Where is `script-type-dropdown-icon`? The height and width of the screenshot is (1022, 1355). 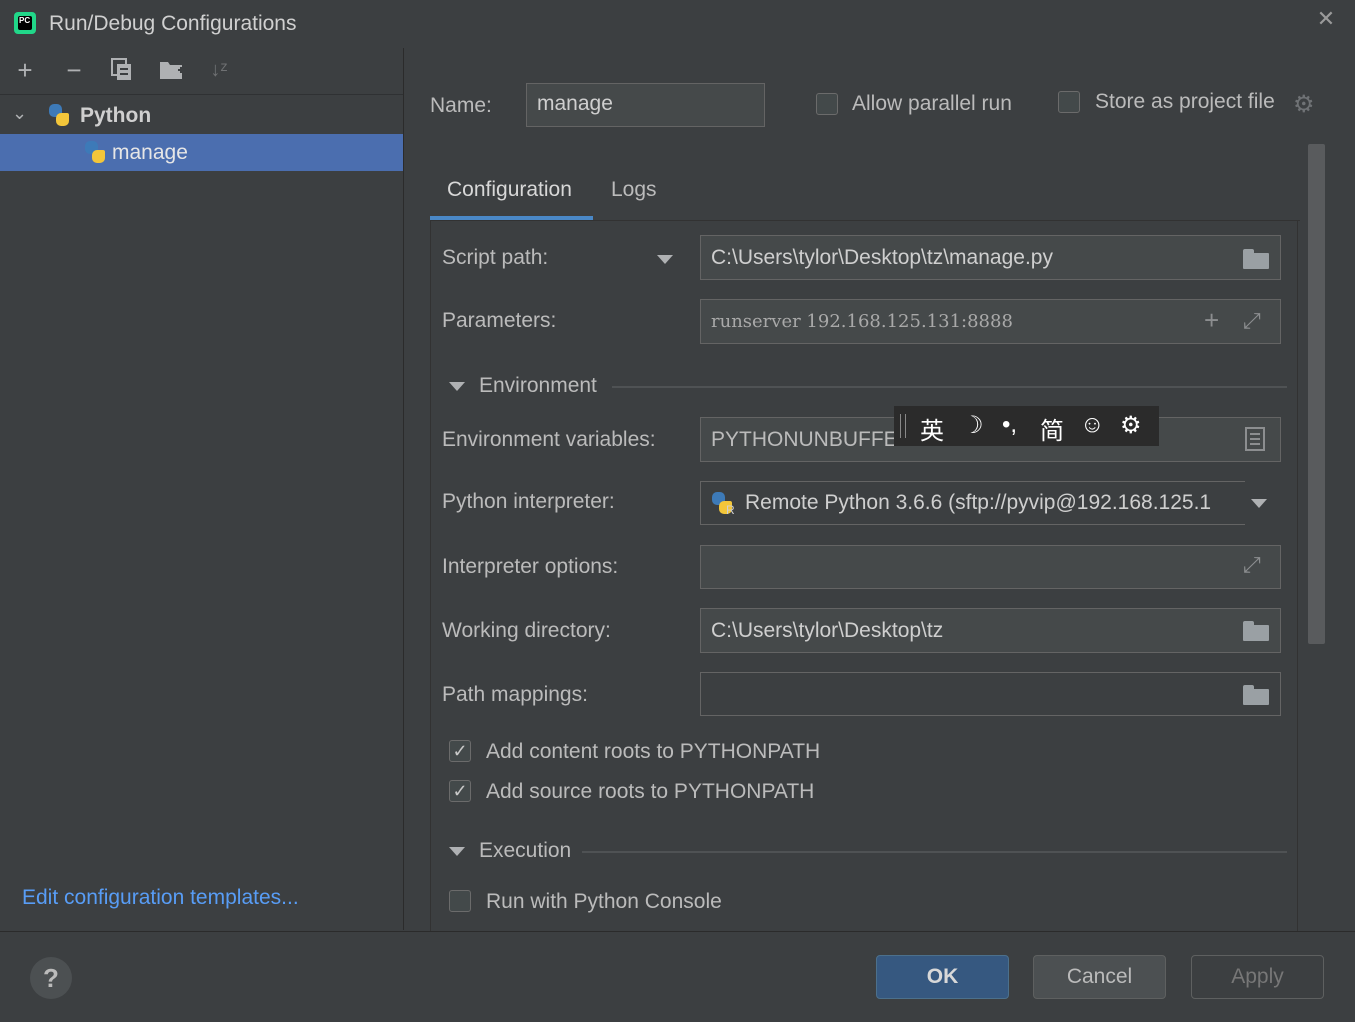
script-type-dropdown-icon is located at coordinates (665, 259).